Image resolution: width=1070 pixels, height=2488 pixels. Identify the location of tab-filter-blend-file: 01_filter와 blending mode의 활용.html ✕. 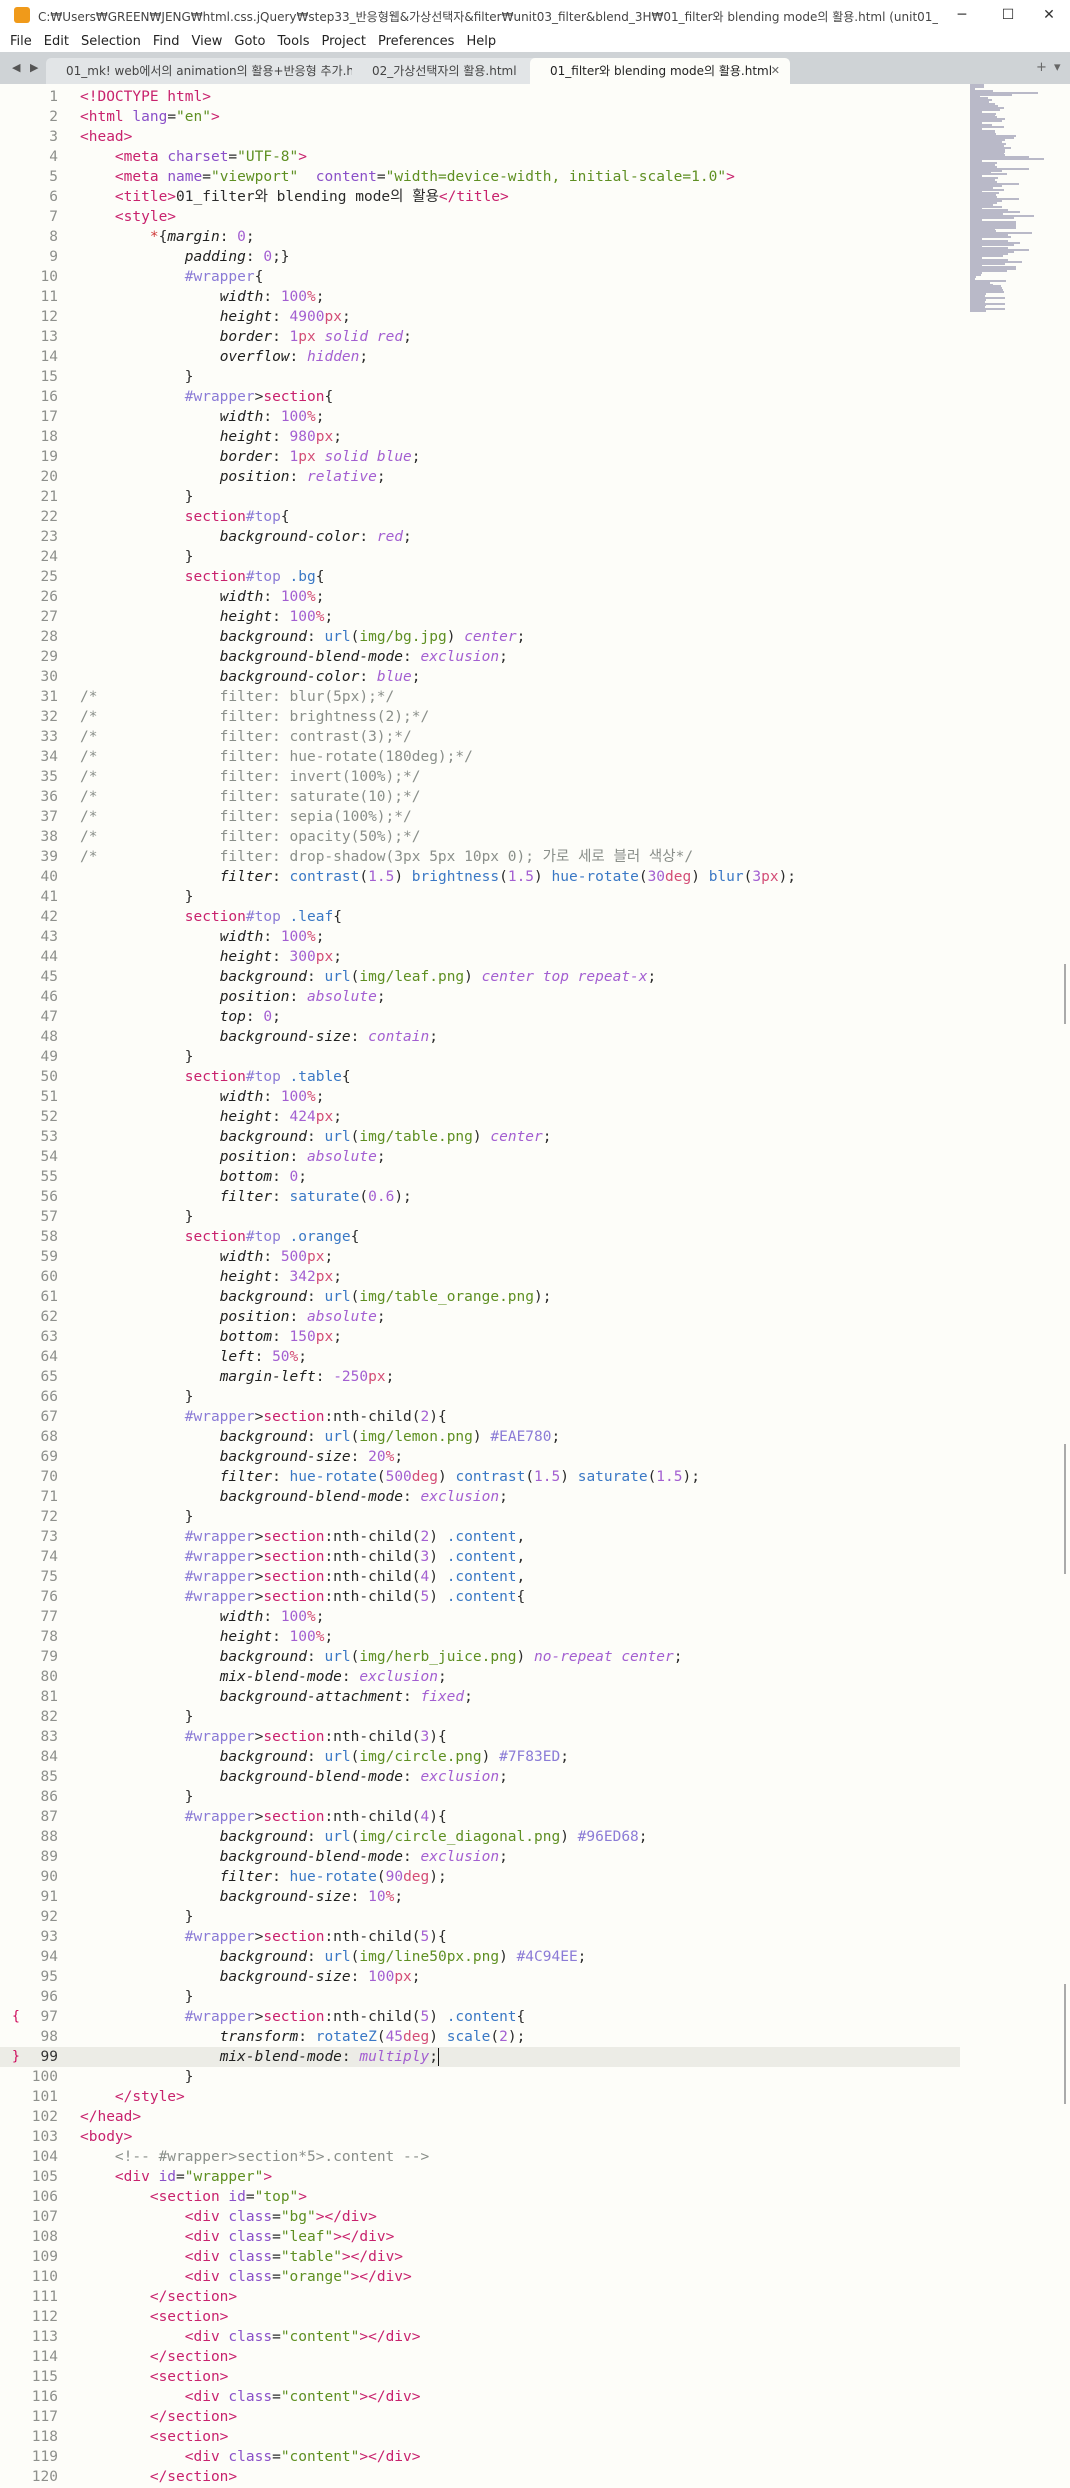
(660, 71).